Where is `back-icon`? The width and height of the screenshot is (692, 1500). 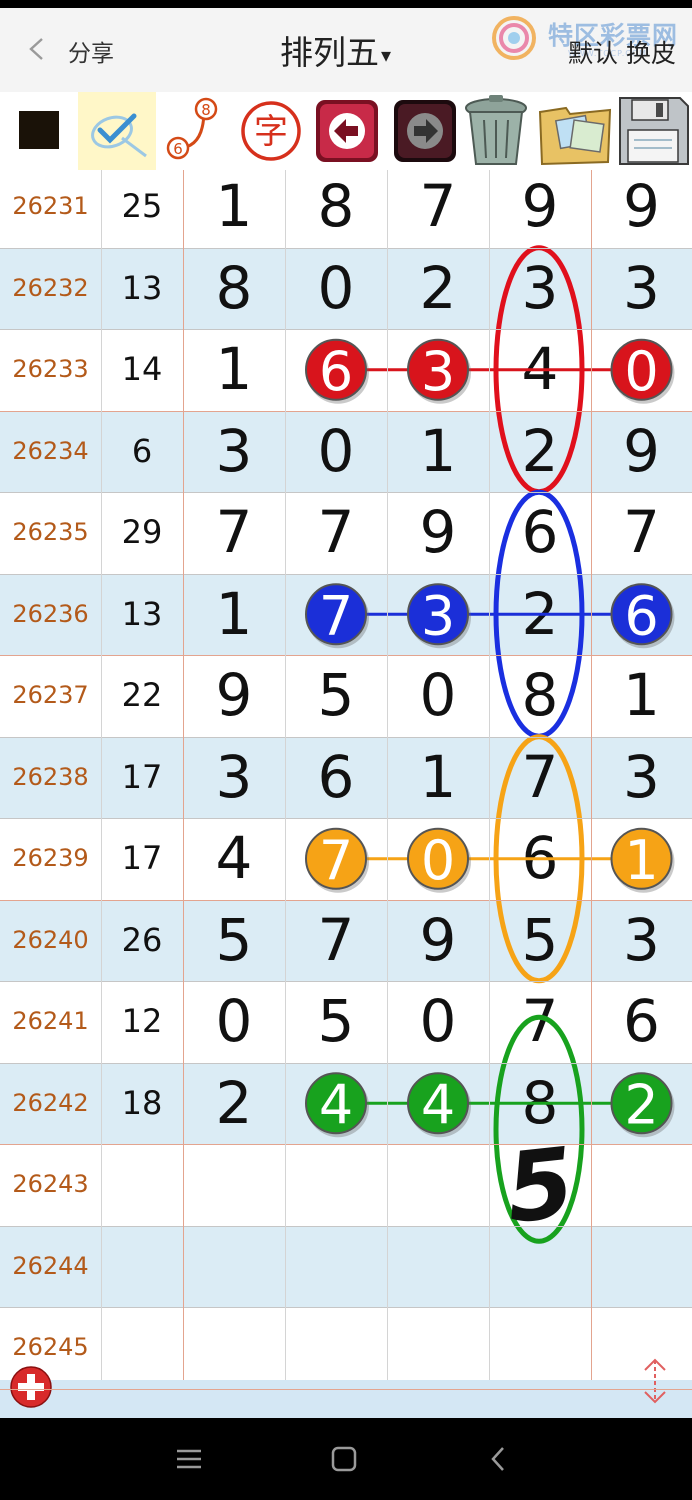 back-icon is located at coordinates (37, 49).